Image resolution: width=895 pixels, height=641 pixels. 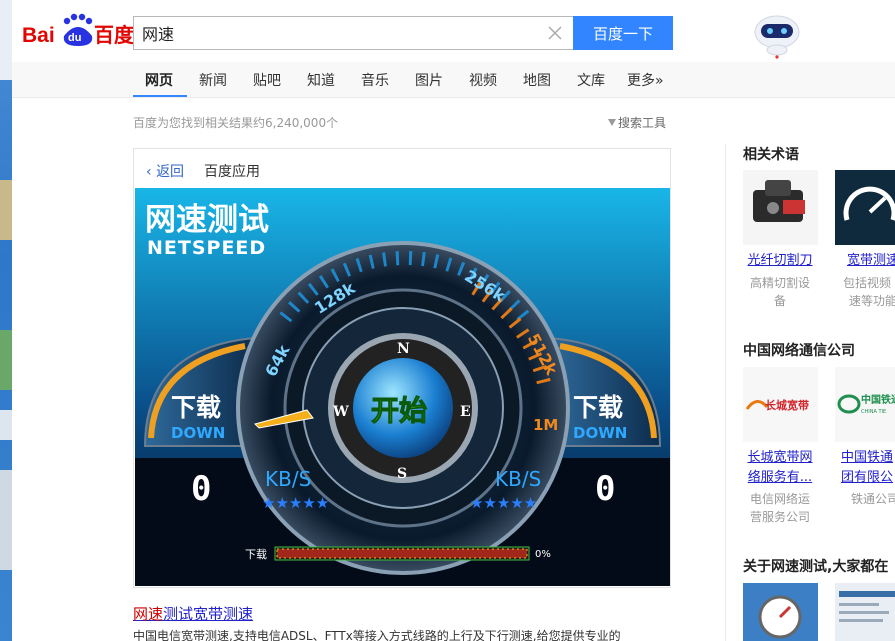 I want to click on sidebar-divider, so click(x=725, y=392).